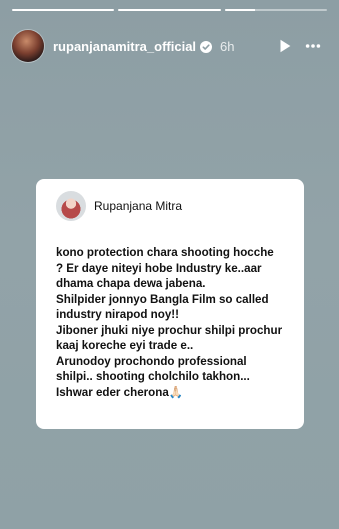 The height and width of the screenshot is (529, 339). I want to click on more-options-button, so click(313, 46).